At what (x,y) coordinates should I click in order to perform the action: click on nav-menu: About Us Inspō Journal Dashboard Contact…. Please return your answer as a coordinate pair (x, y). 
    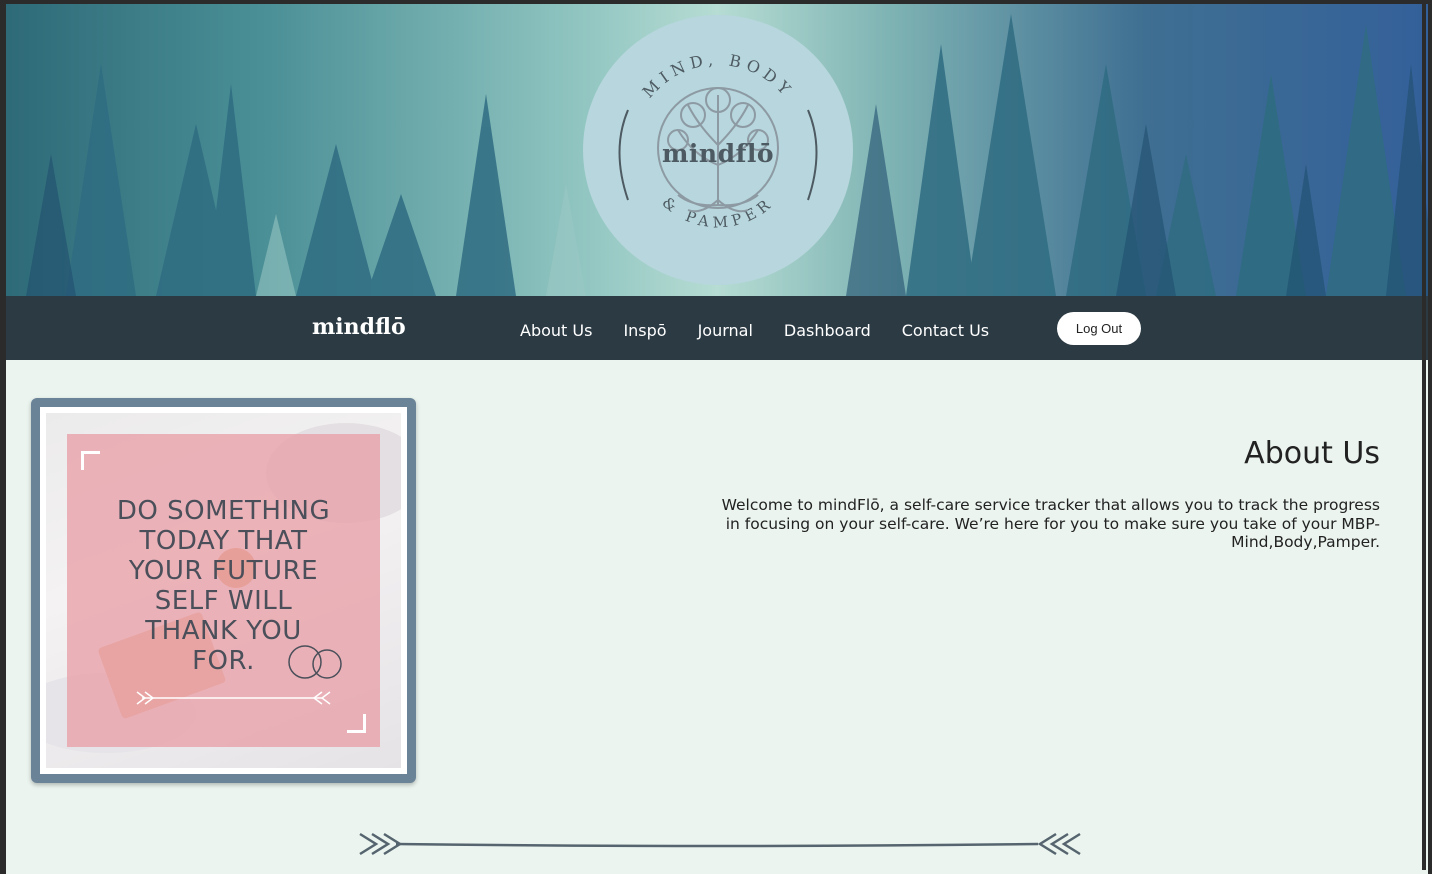
    Looking at the image, I should click on (770, 330).